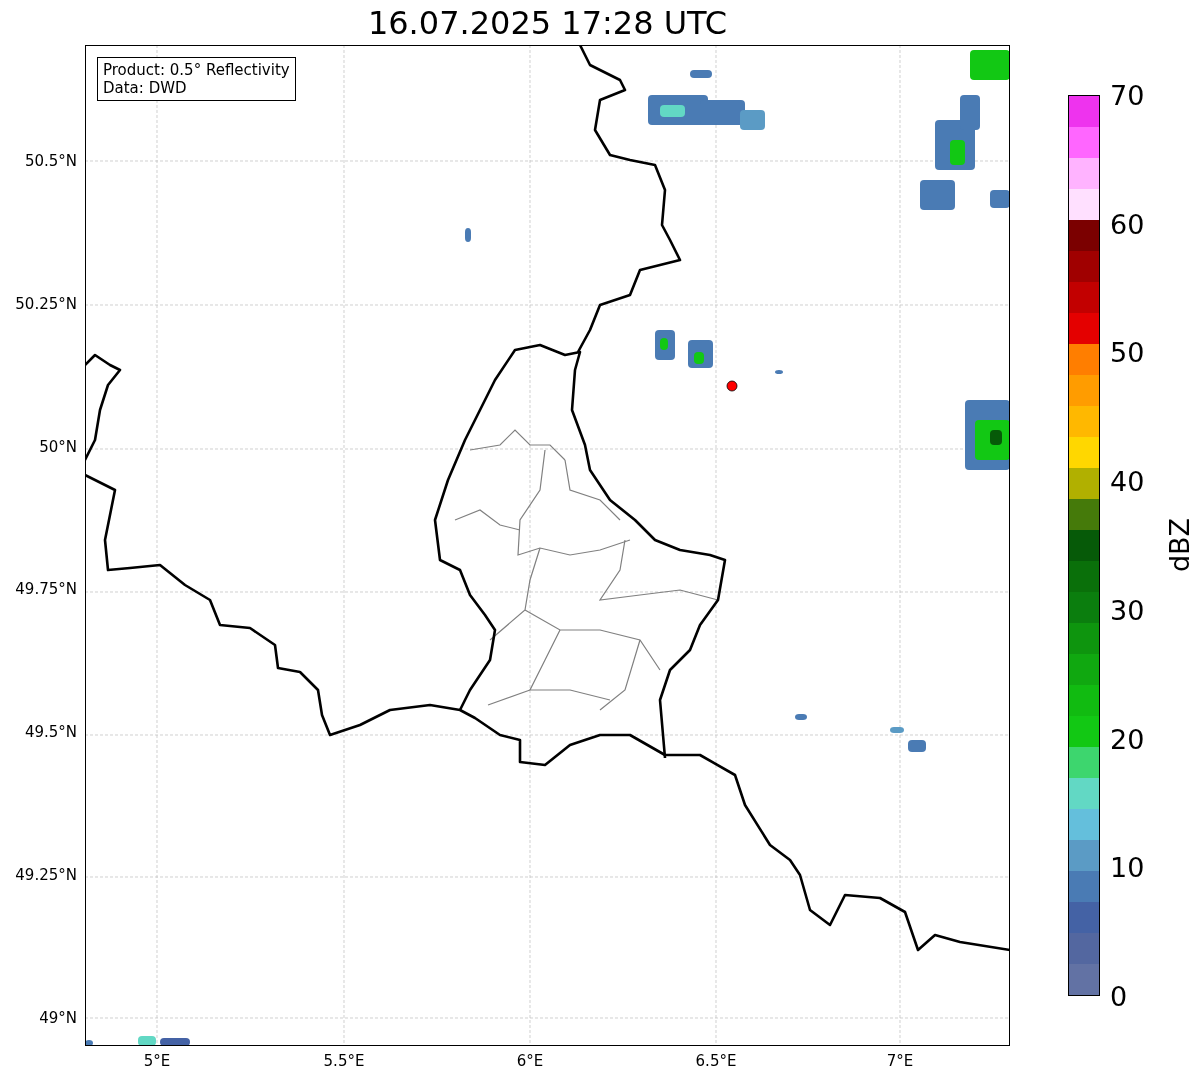  What do you see at coordinates (1127, 867) in the screenshot?
I see `colorbar-tick-label: 10` at bounding box center [1127, 867].